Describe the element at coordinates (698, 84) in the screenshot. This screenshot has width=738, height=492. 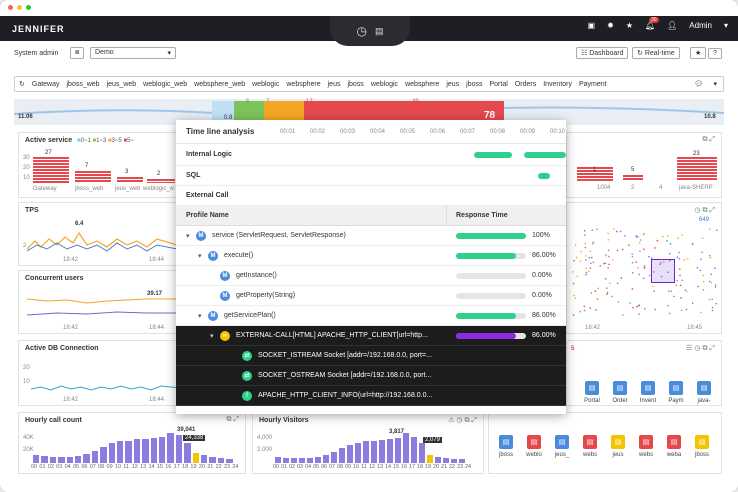
I see `chat-icon: 💬︎` at that location.